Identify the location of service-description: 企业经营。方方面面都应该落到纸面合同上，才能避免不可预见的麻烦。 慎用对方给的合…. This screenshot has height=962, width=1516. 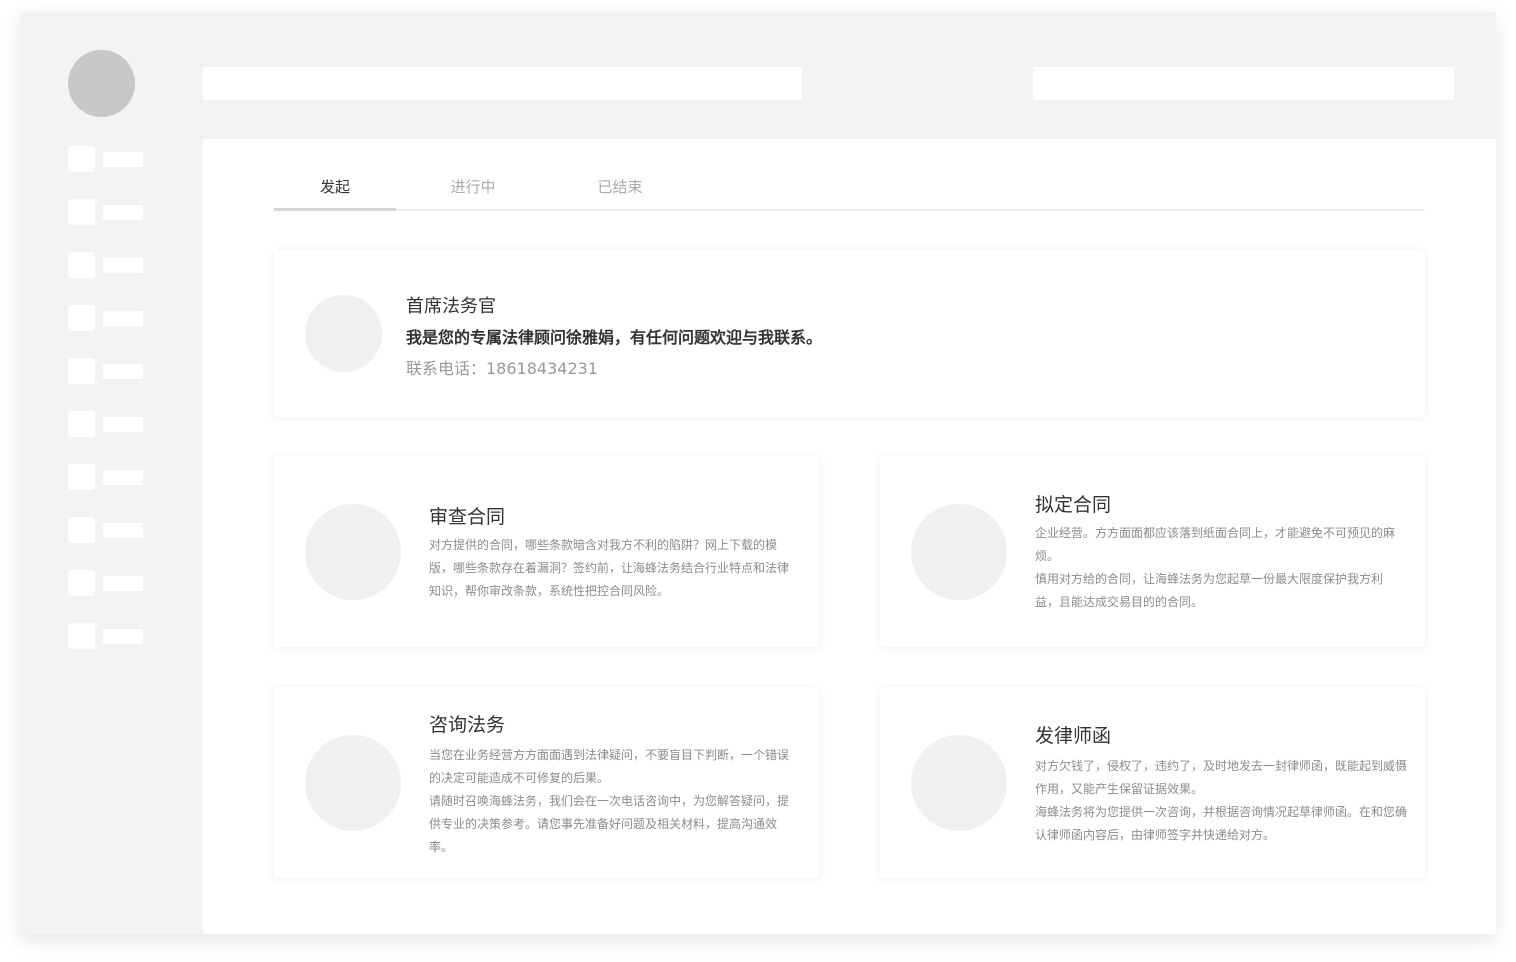
(1216, 568).